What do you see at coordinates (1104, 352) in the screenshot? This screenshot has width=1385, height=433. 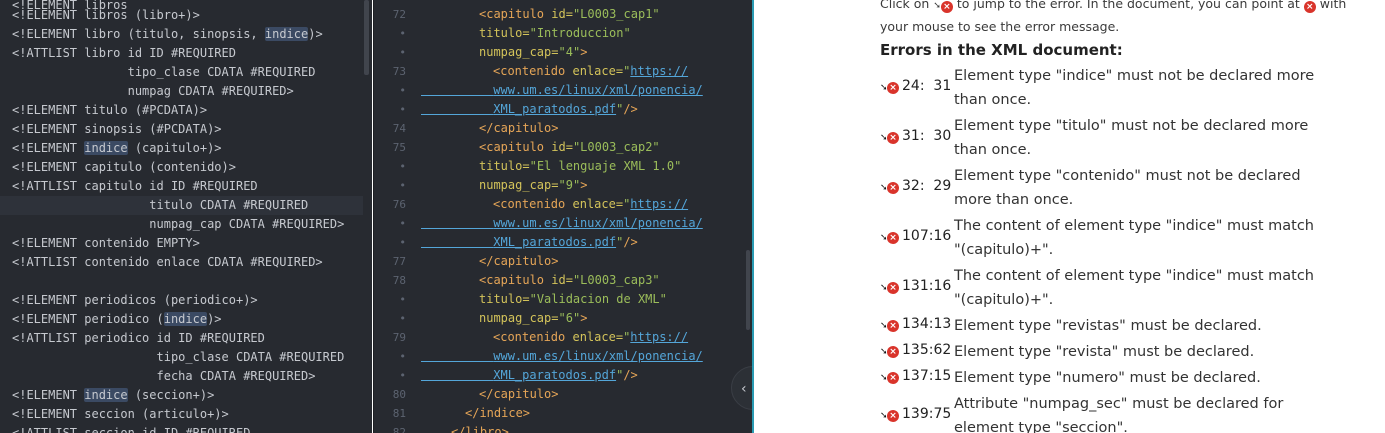 I see `error-message: Element type "revista" must be declared.` at bounding box center [1104, 352].